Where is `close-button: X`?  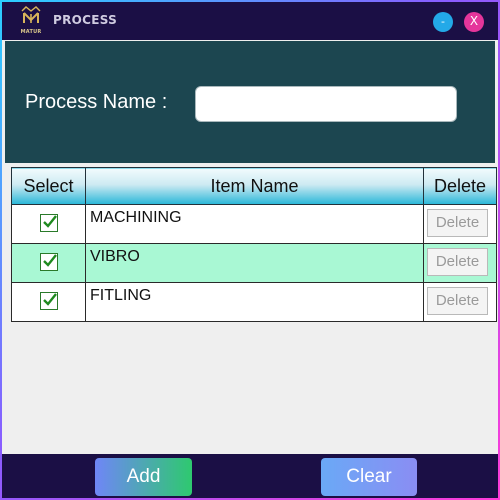 close-button: X is located at coordinates (474, 22).